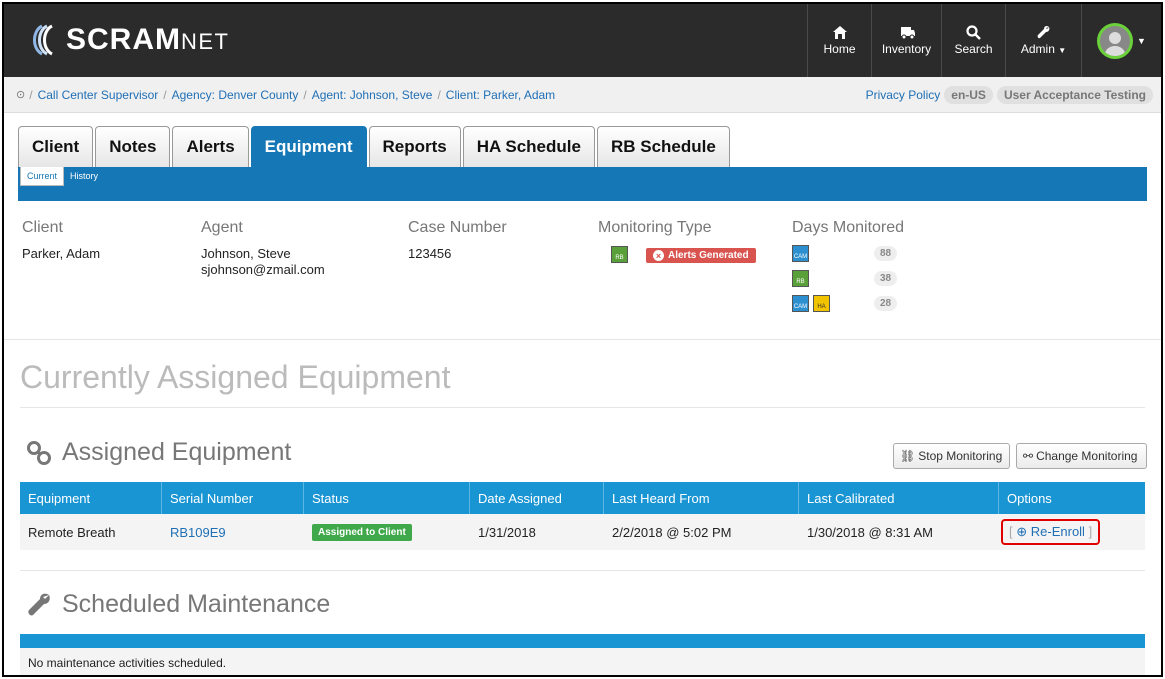 Image resolution: width=1165 pixels, height=679 pixels. I want to click on last-heard-cell: 2/2/2018 @ 5:02 PM, so click(672, 532).